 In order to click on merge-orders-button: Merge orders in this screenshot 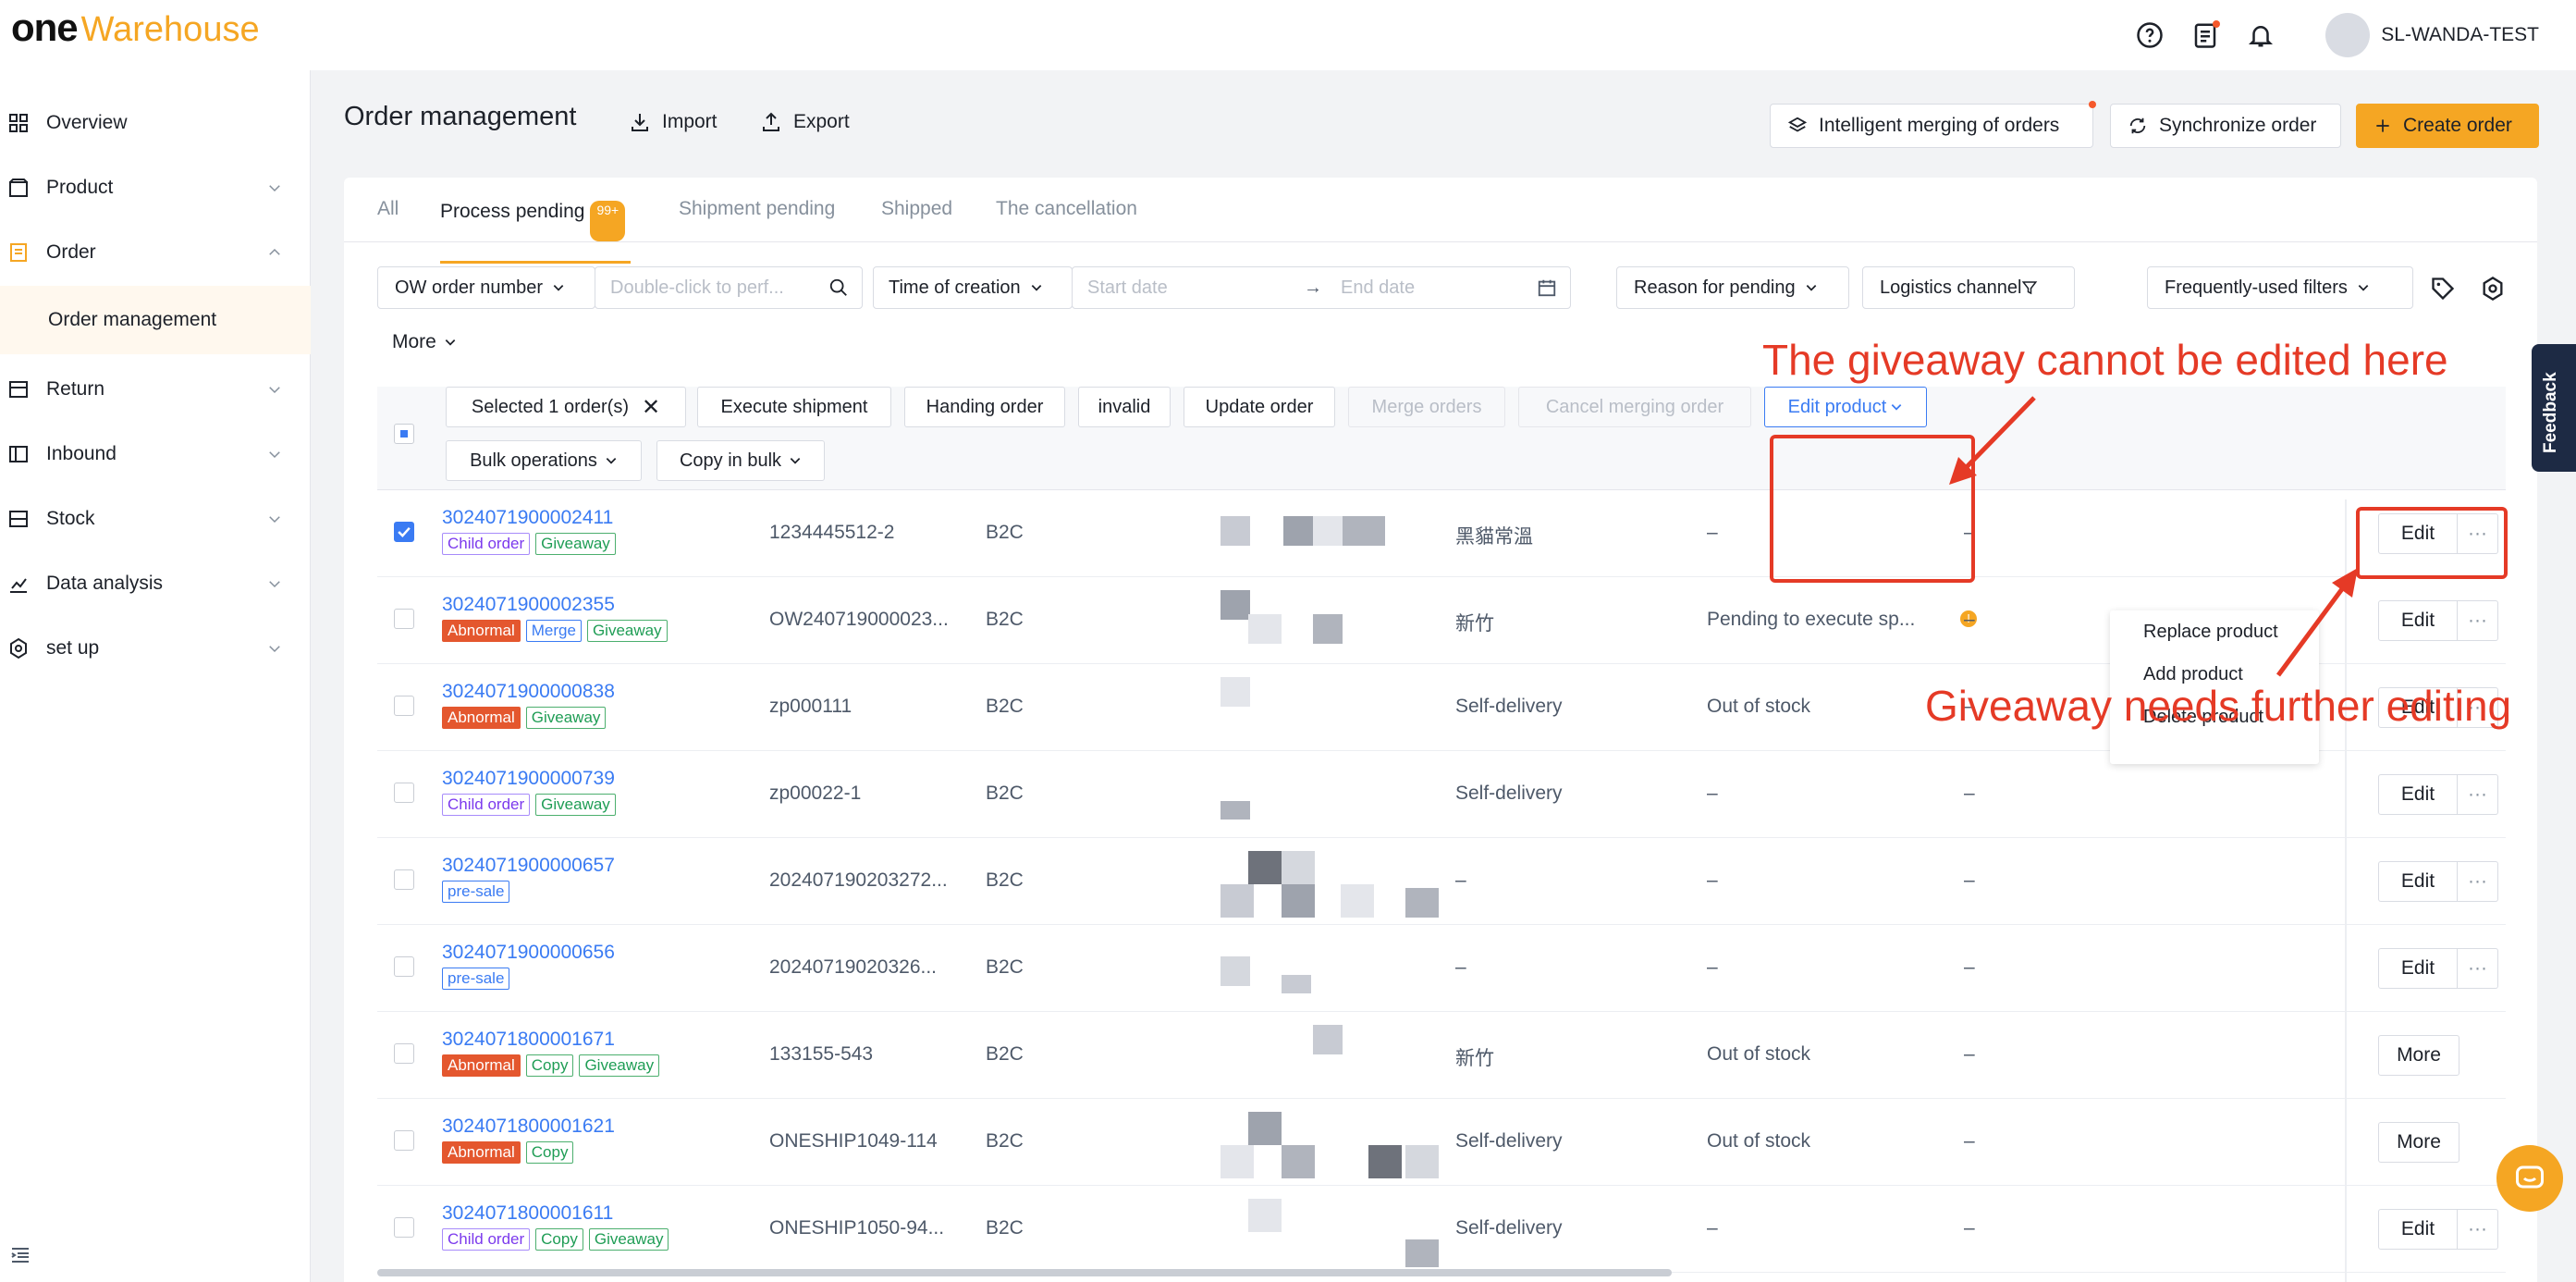, I will do `click(1426, 407)`.